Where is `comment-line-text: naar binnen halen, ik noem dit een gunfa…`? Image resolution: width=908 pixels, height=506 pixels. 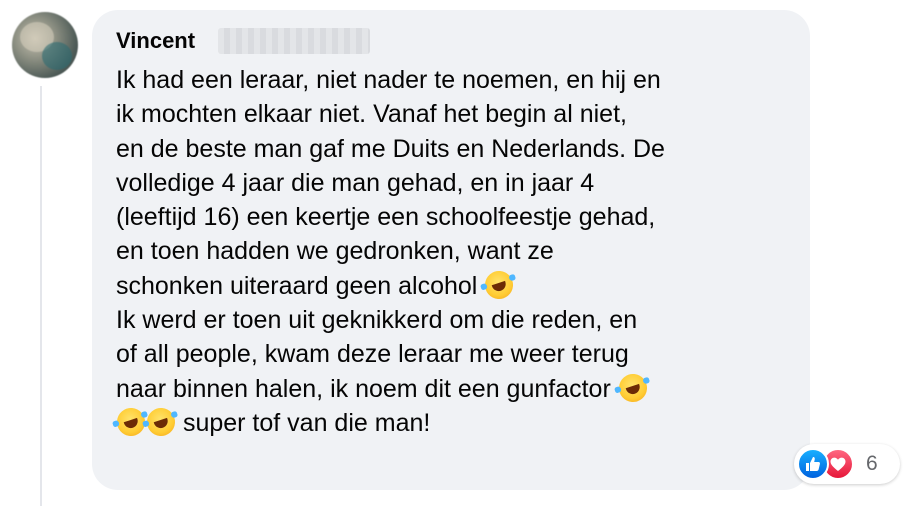 comment-line-text: naar binnen halen, ik noem dit een gunfa… is located at coordinates (363, 388).